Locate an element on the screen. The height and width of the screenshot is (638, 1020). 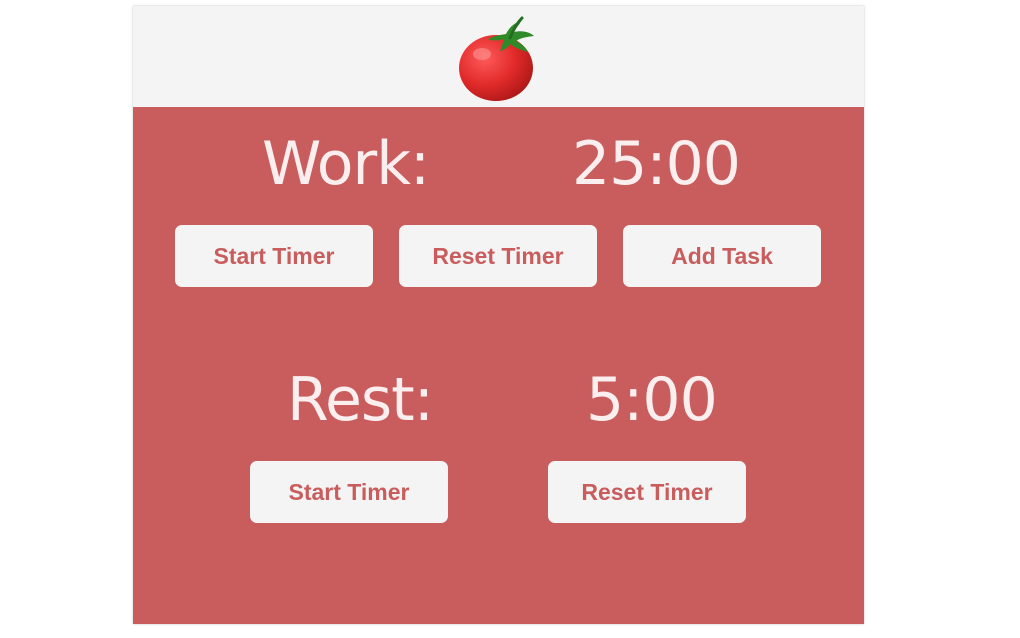
work-label: Work: is located at coordinates (346, 164).